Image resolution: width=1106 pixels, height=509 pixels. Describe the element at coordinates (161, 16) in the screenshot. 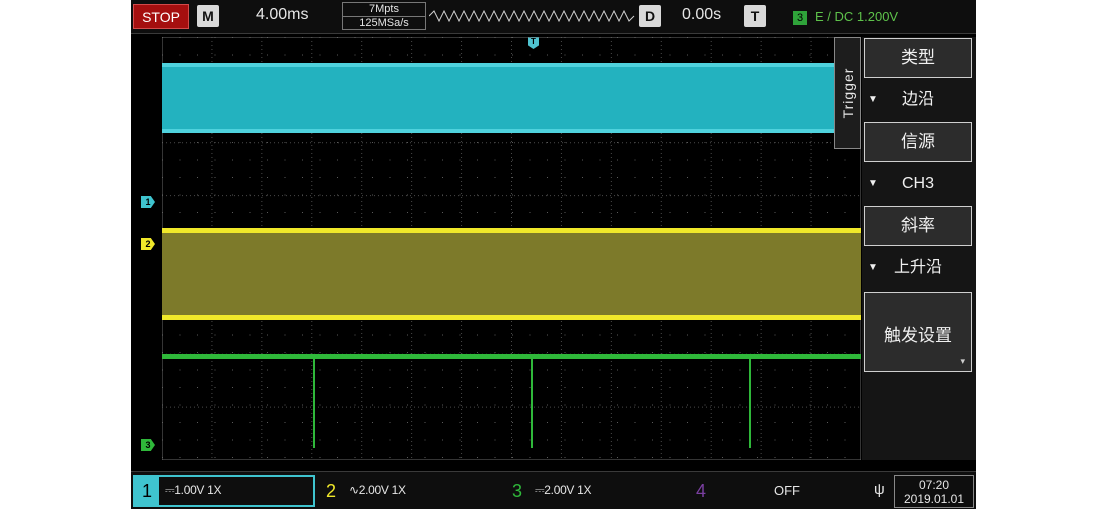

I see `run-stop-button: STOP` at that location.